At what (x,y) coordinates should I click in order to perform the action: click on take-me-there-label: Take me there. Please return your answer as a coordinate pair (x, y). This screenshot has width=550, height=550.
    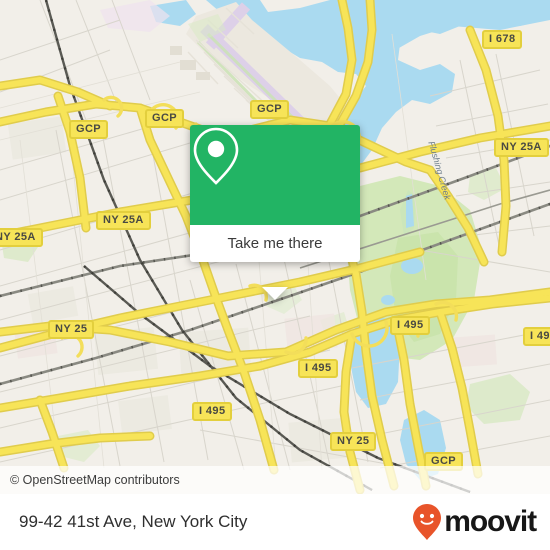
    Looking at the image, I should click on (275, 243).